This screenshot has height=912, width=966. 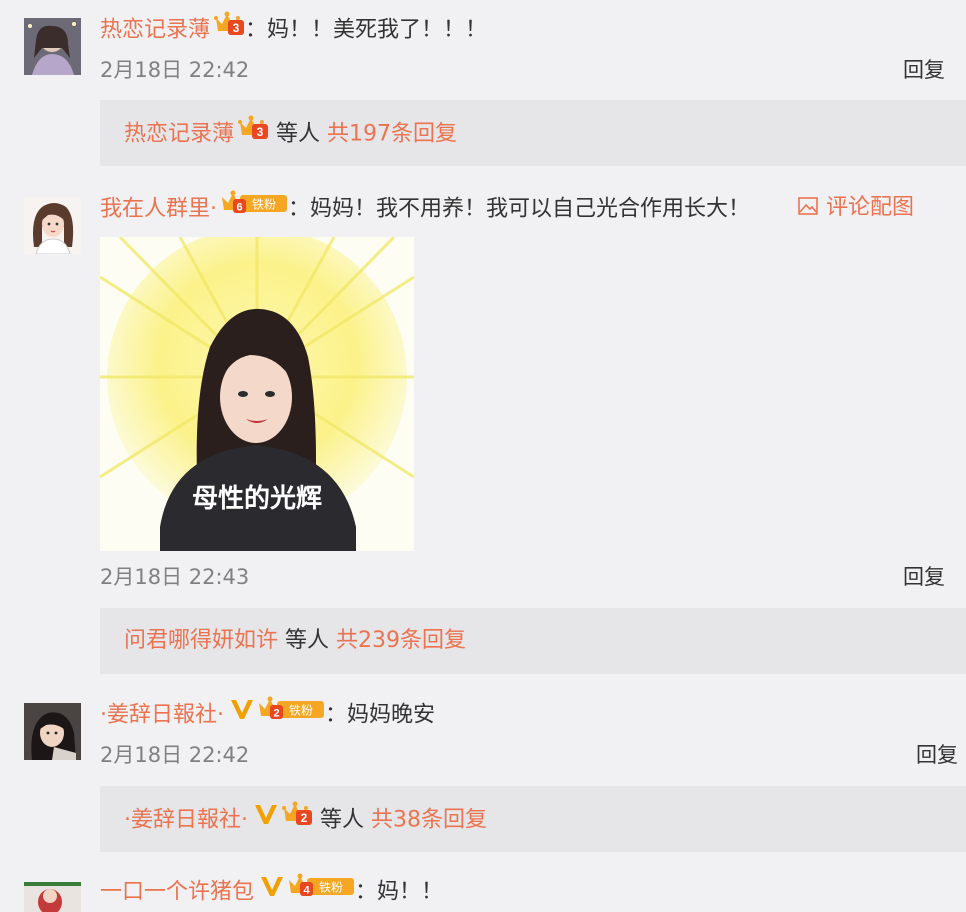 I want to click on image-caption: 母性的光辉, so click(x=257, y=498).